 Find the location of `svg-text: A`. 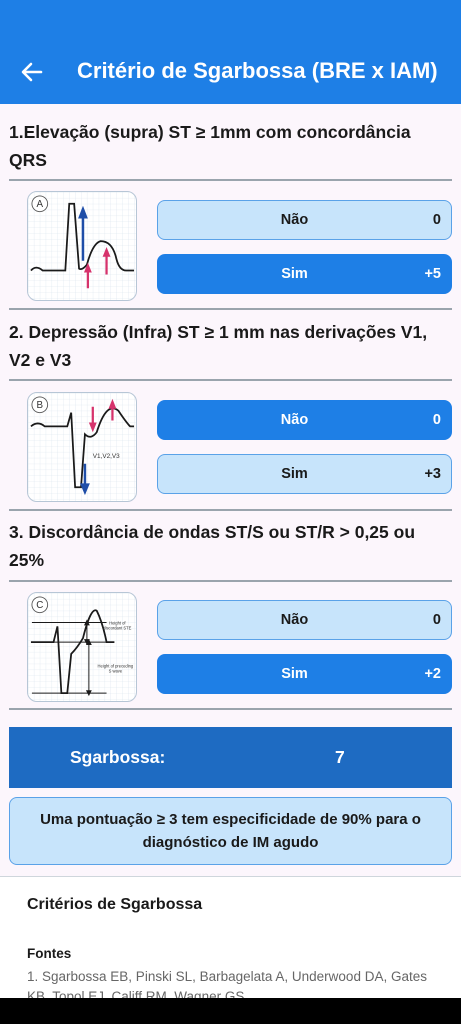

svg-text: A is located at coordinates (40, 204).